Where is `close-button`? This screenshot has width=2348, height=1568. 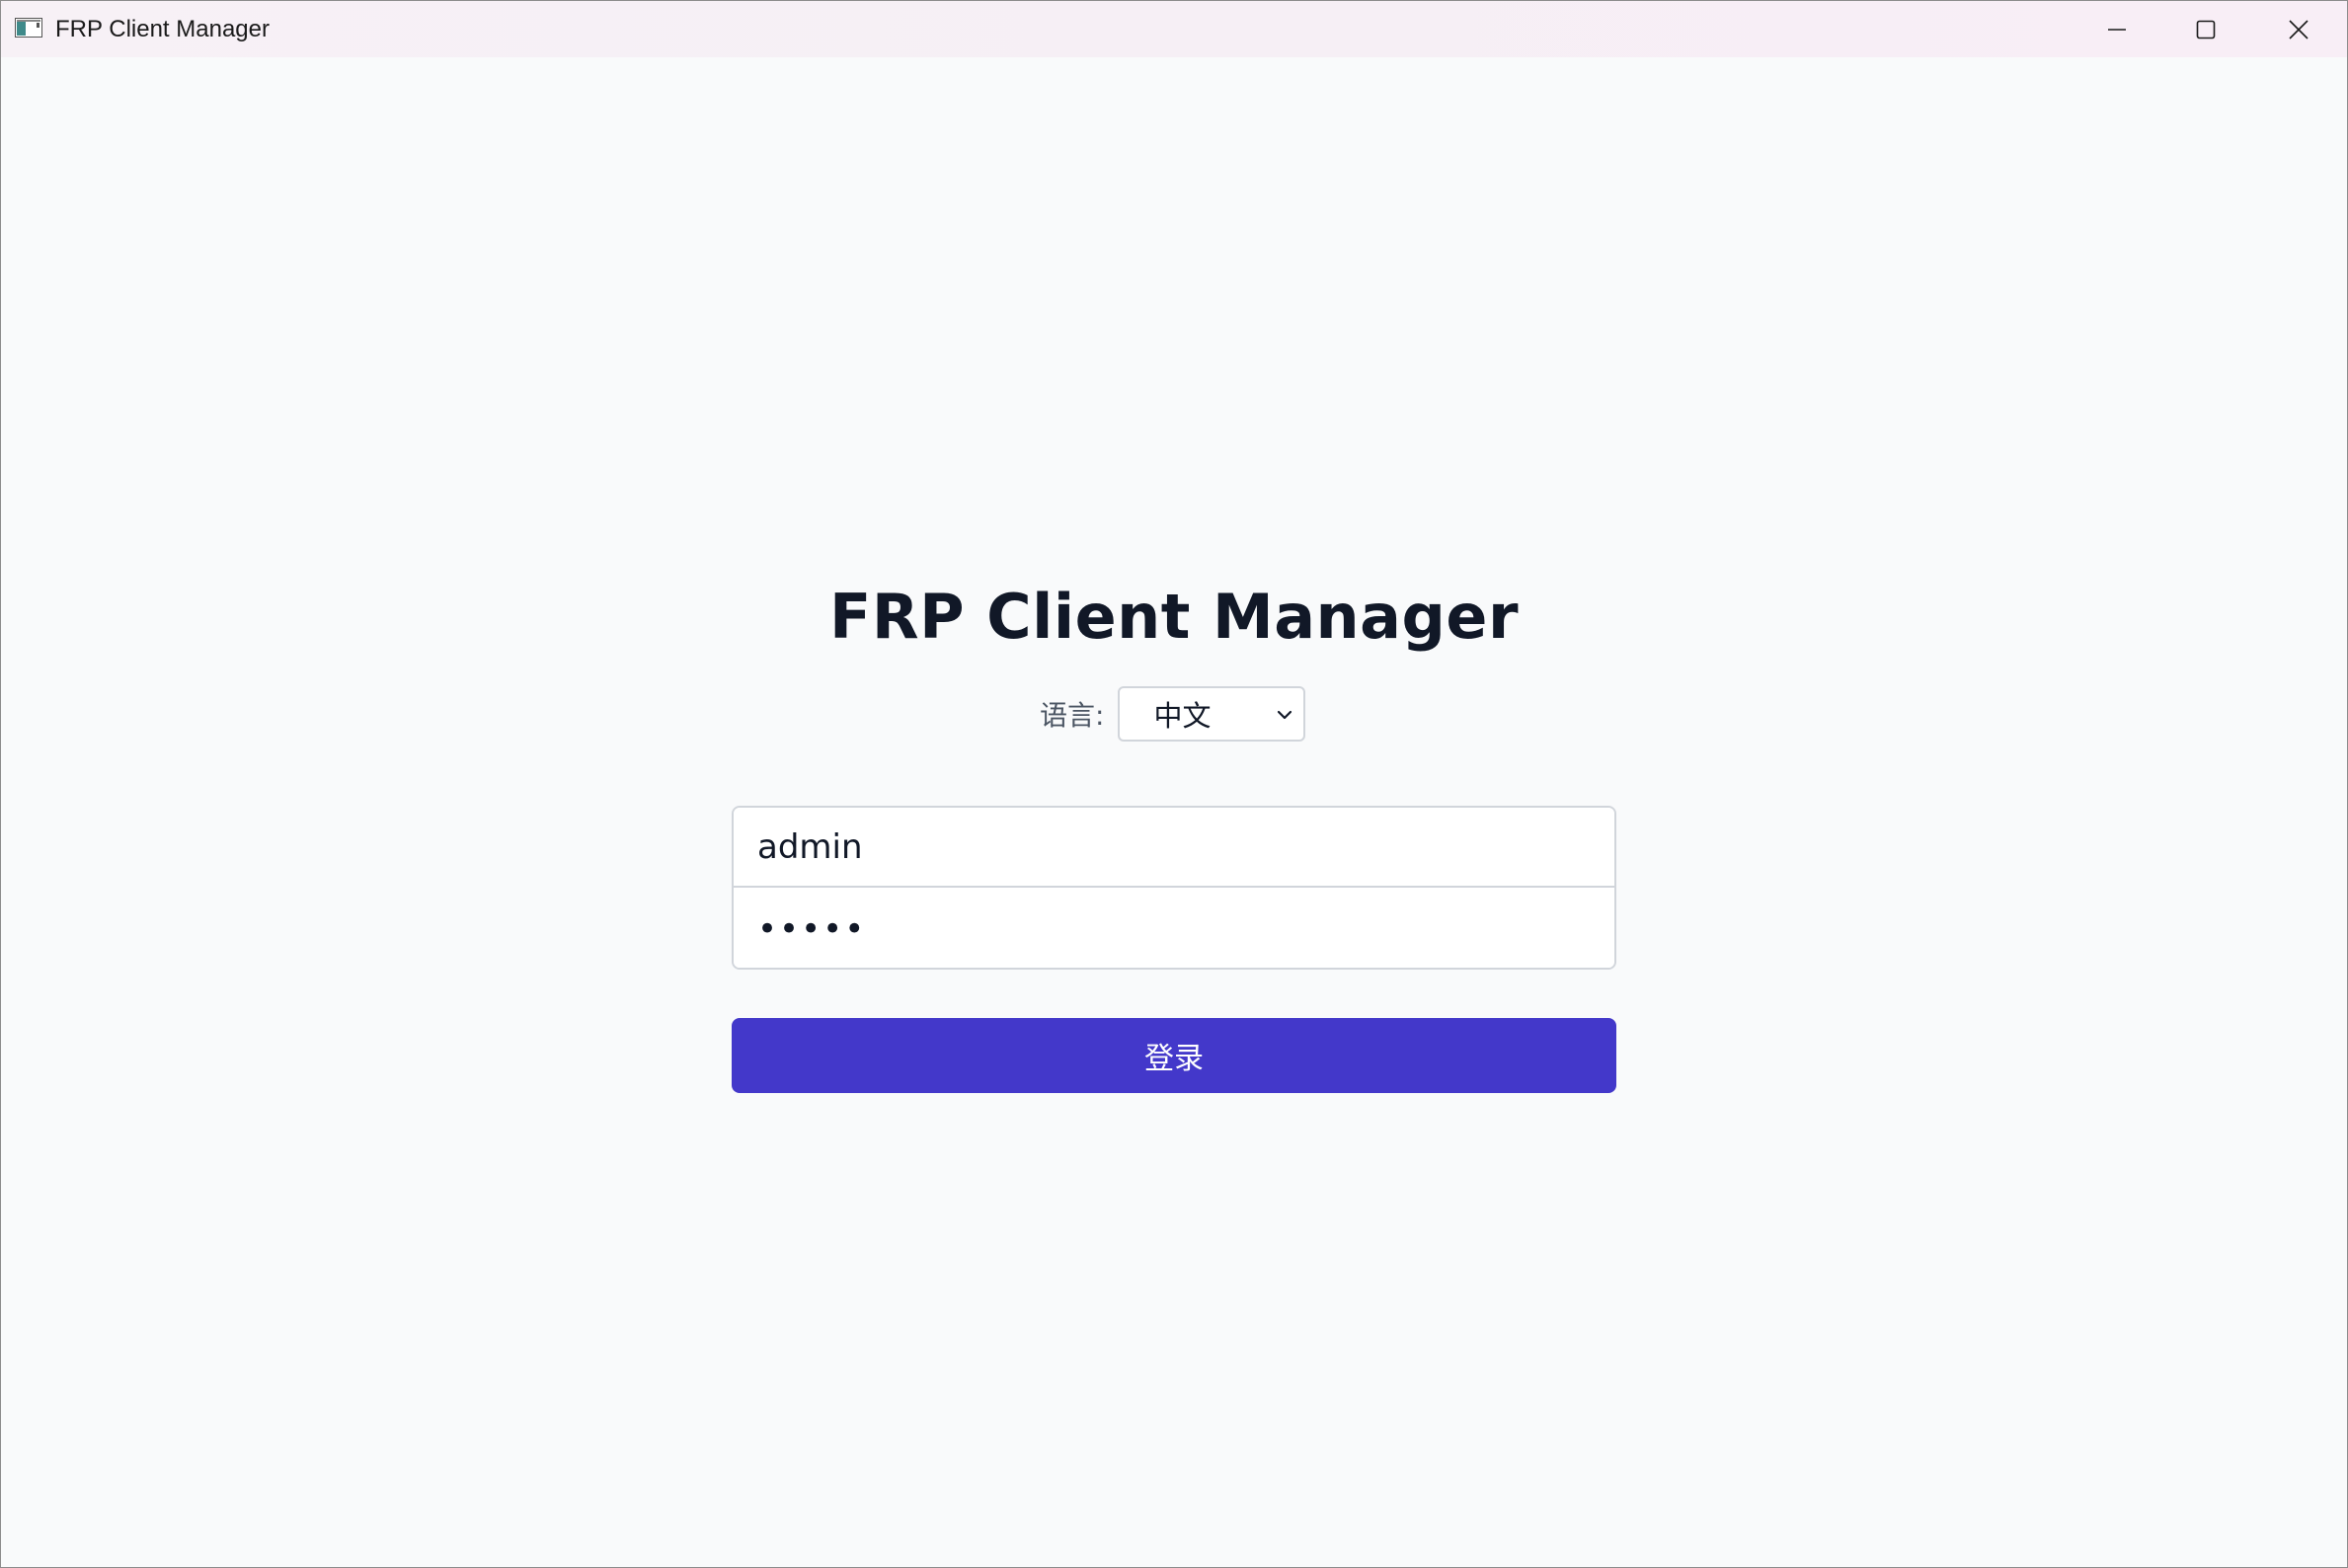
close-button is located at coordinates (2298, 29).